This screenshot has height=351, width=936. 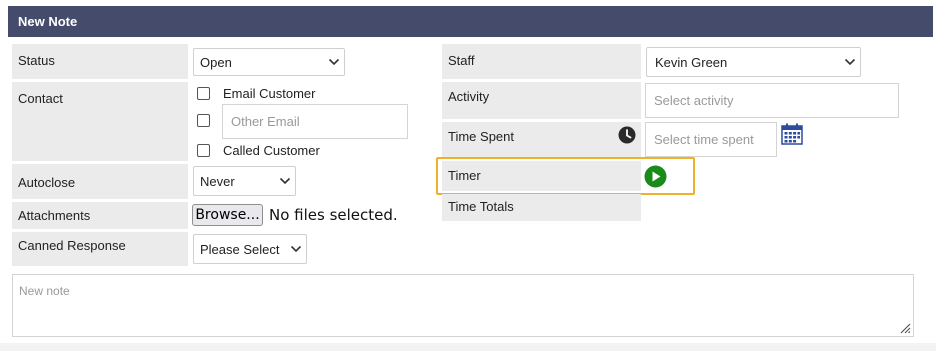 I want to click on autoclose-label: Autoclose, so click(x=100, y=181).